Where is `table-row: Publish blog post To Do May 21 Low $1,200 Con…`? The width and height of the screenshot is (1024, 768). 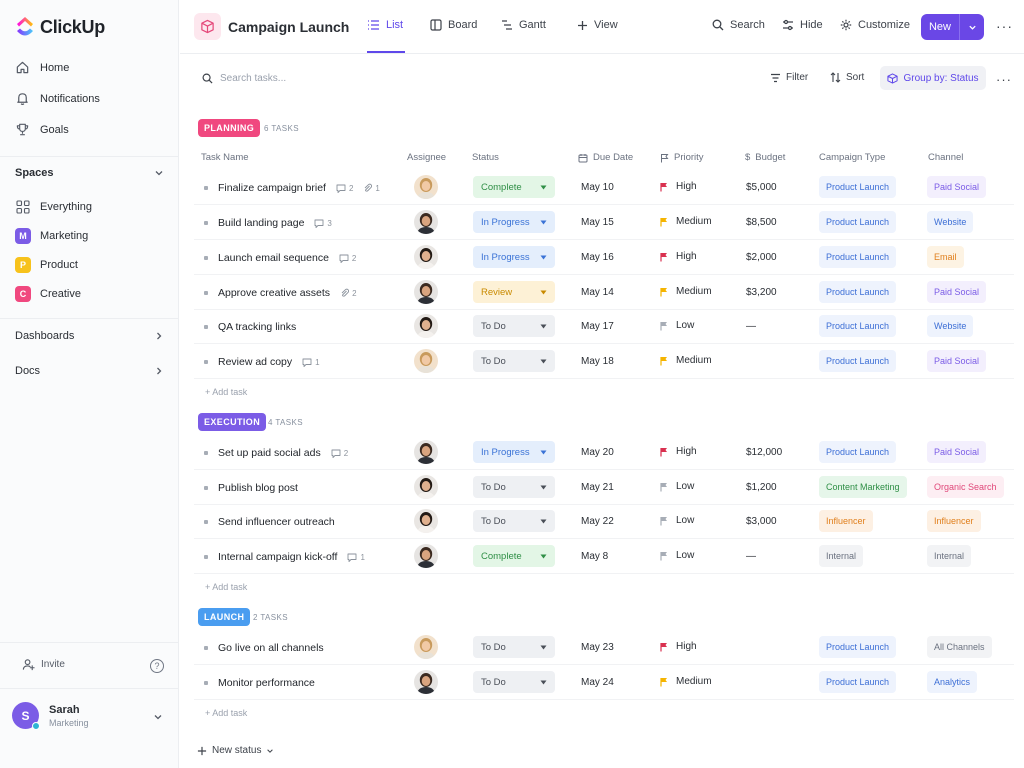 table-row: Publish blog post To Do May 21 Low $1,200 Con… is located at coordinates (604, 487).